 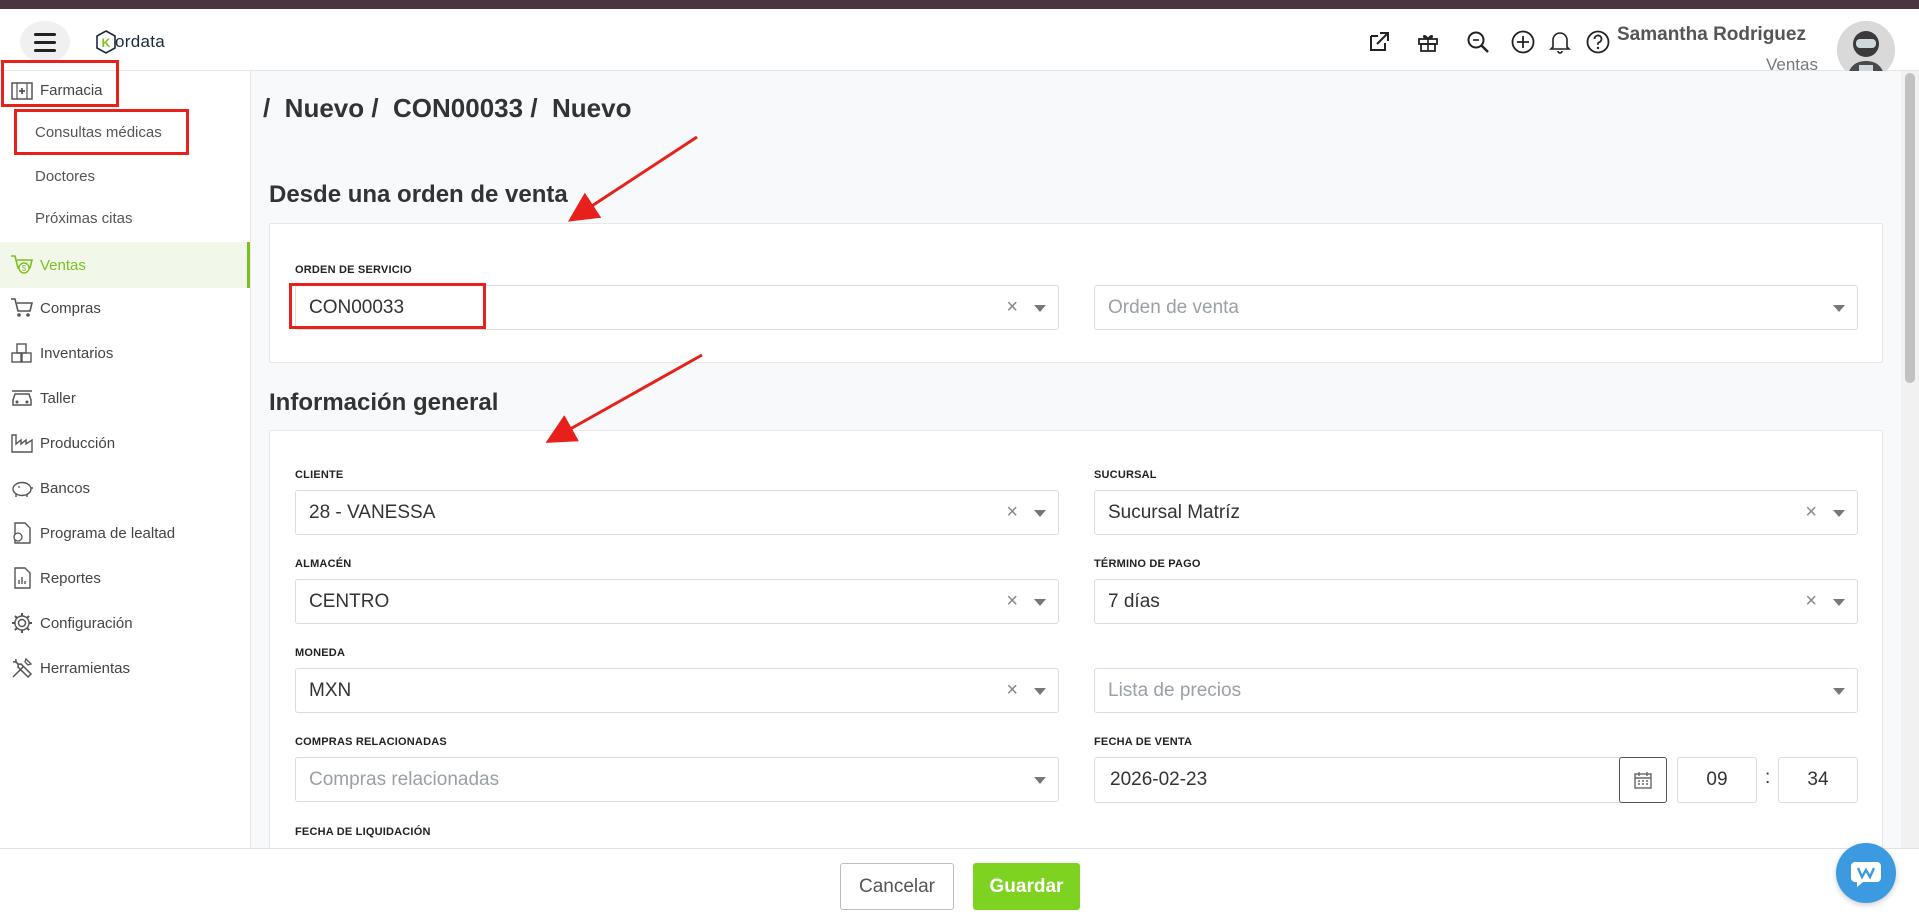 I want to click on cancel-button: Cancelar, so click(x=897, y=886).